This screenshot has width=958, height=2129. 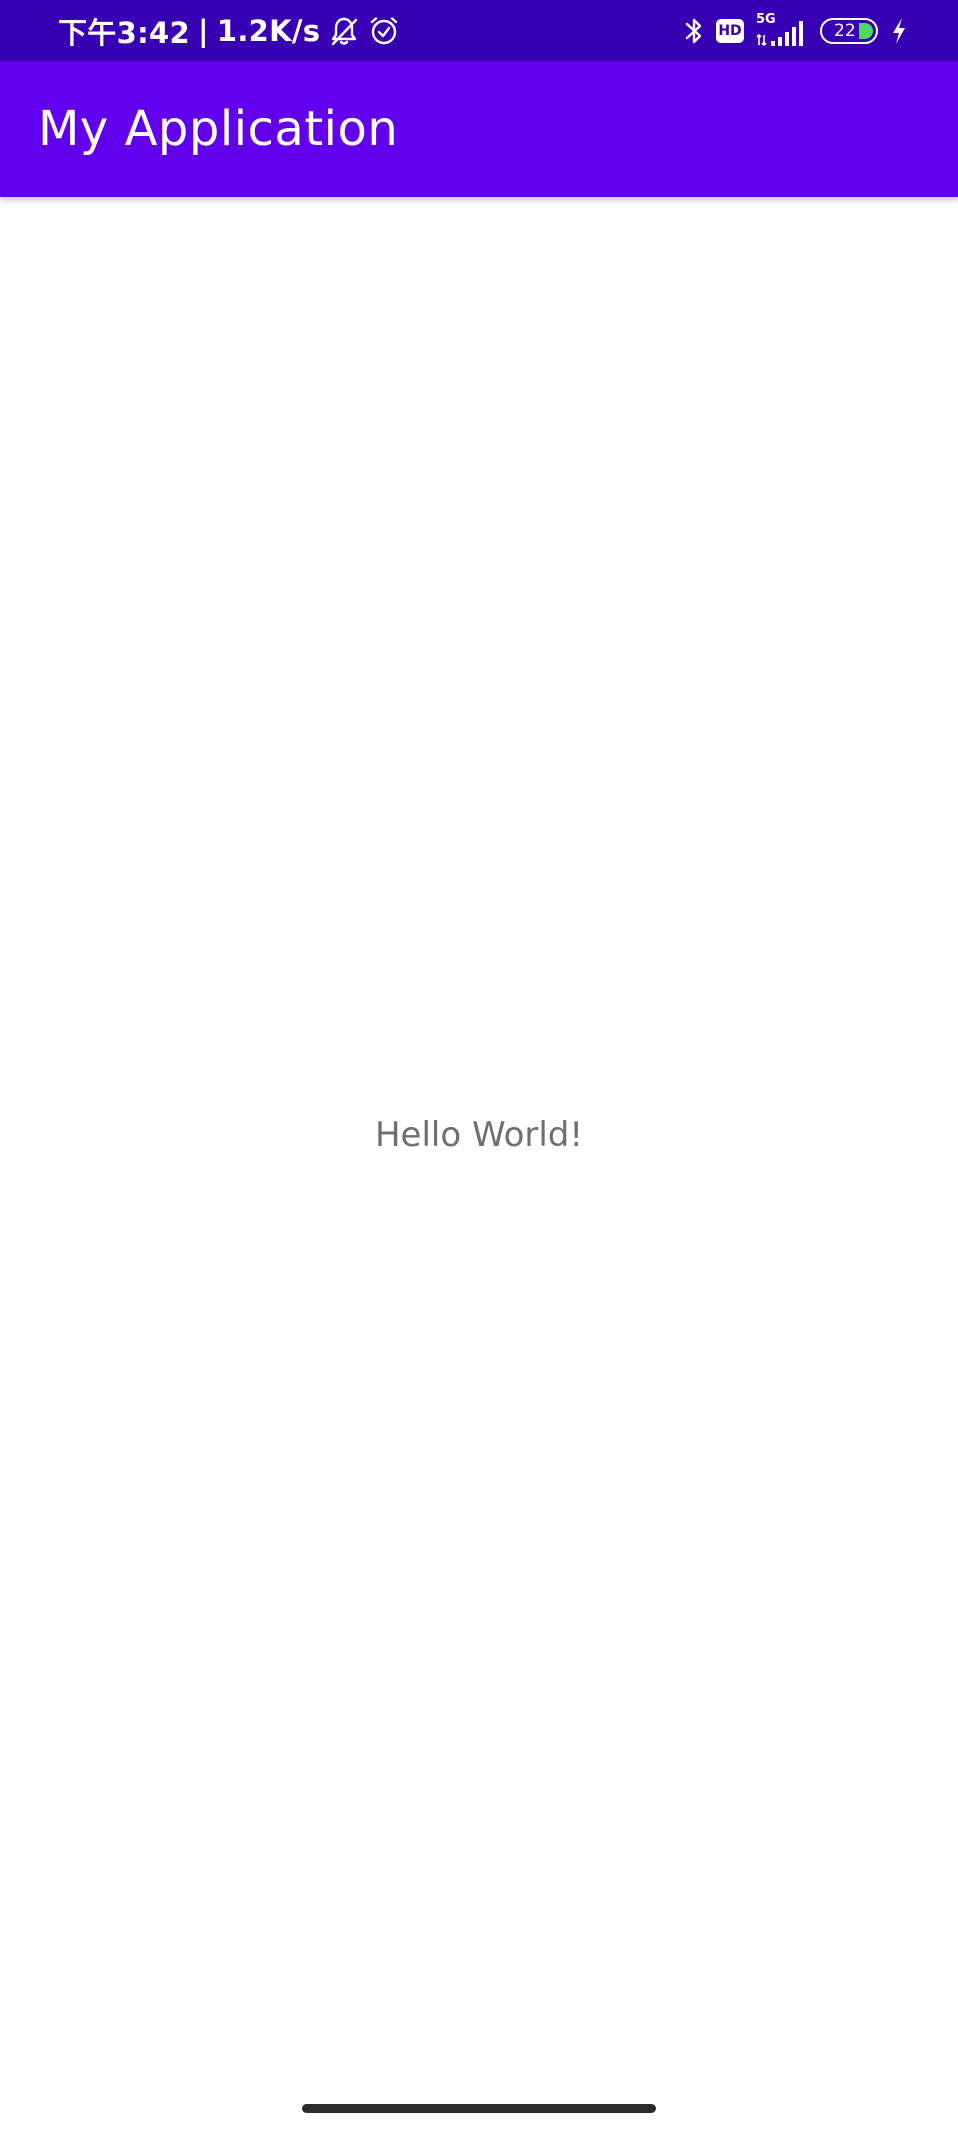 I want to click on status-bar-right: HD 5G 22, so click(x=796, y=30).